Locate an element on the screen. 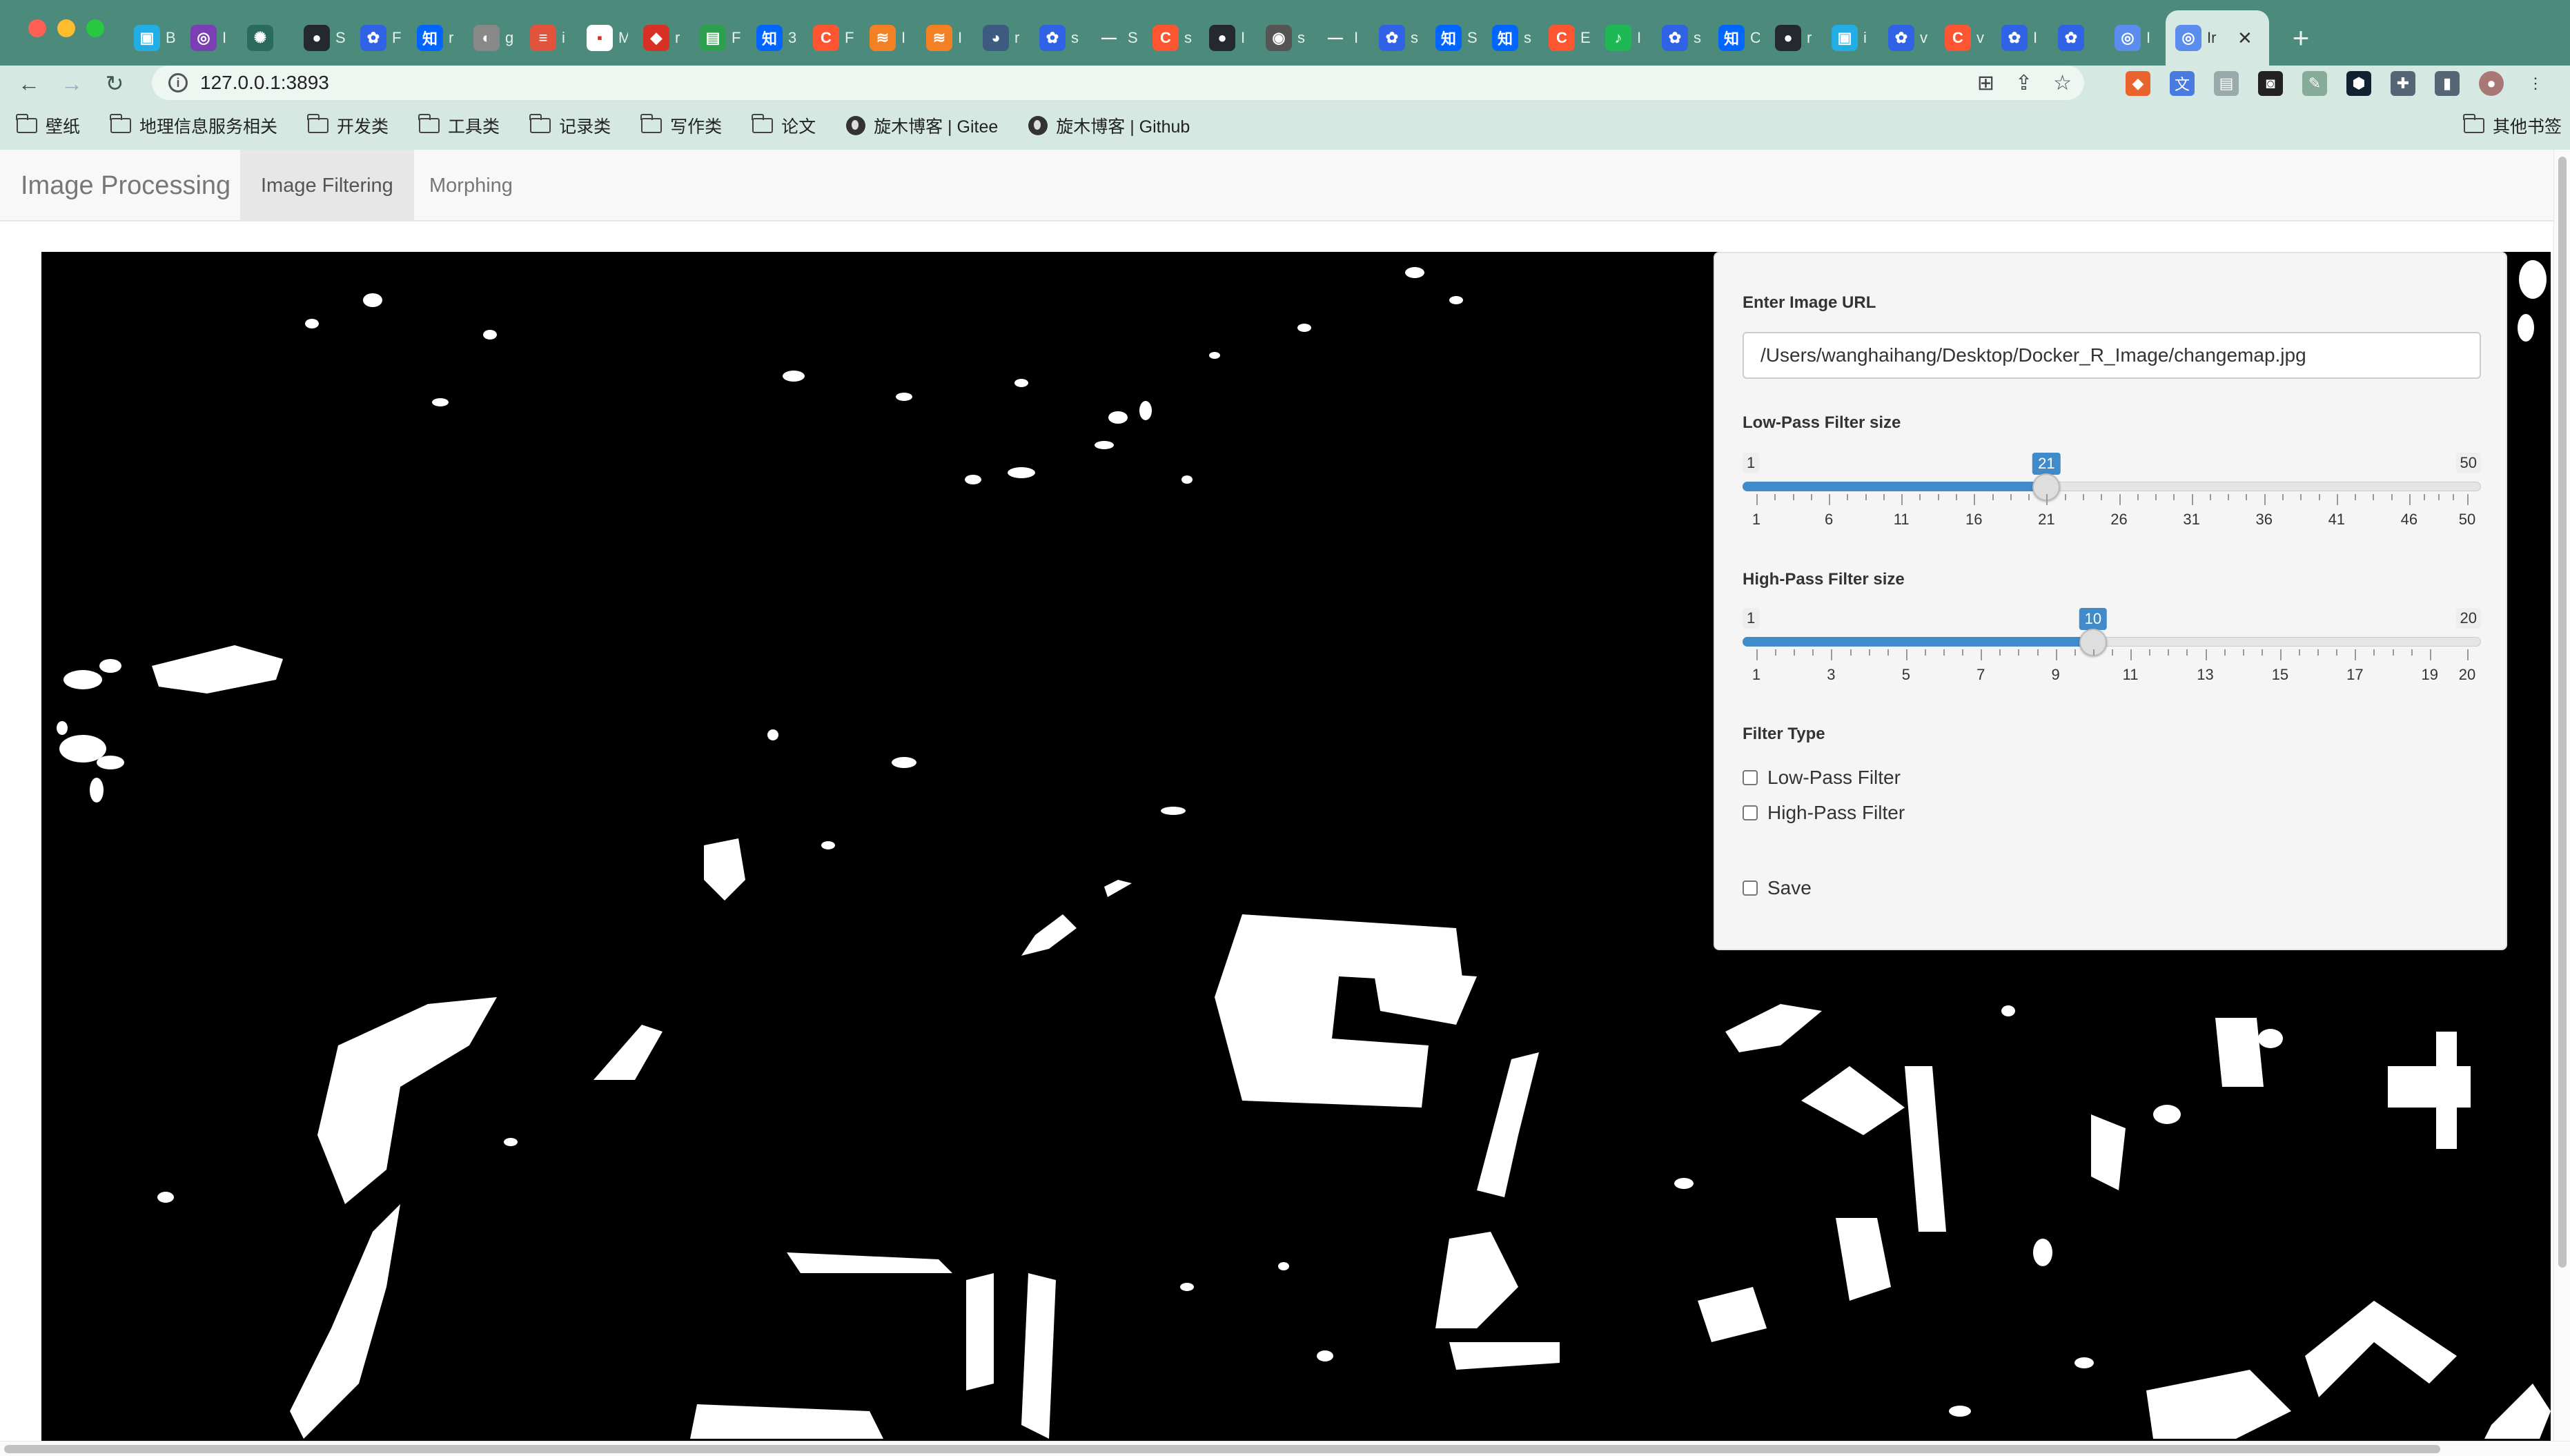 Image resolution: width=2570 pixels, height=1456 pixels. horizontal-scroll-thumb is located at coordinates (1222, 1449).